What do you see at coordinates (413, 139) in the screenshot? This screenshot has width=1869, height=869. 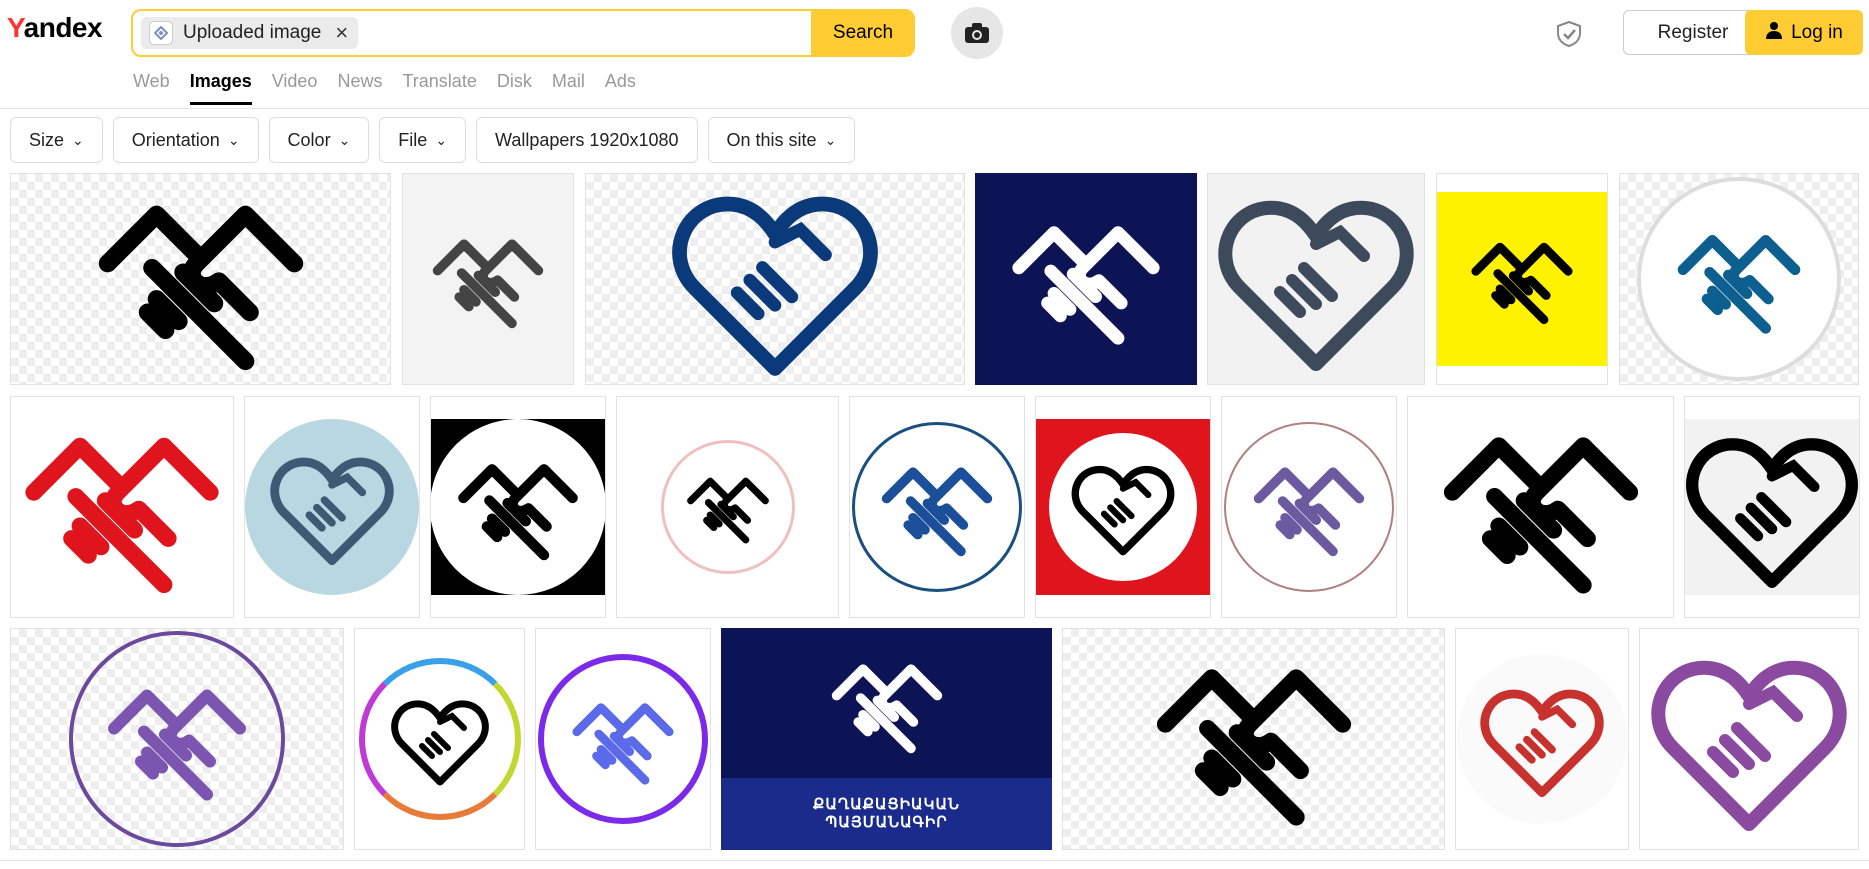 I see `filter-label: File` at bounding box center [413, 139].